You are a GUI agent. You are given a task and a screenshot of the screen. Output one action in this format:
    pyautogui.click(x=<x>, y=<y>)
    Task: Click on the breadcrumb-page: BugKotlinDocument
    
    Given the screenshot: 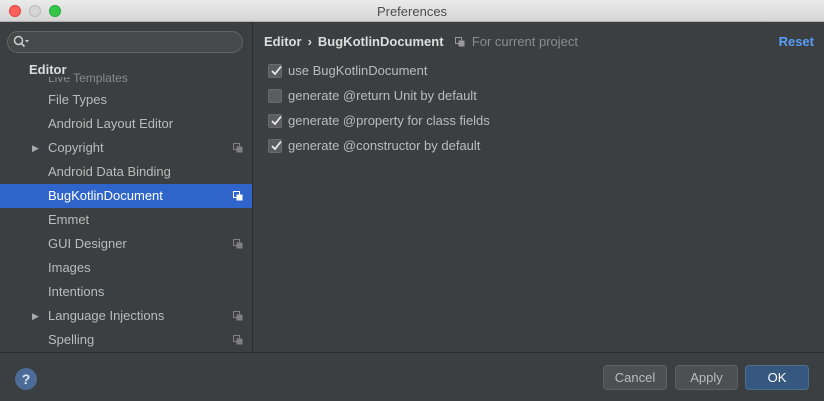 What is the action you would take?
    pyautogui.click(x=380, y=41)
    